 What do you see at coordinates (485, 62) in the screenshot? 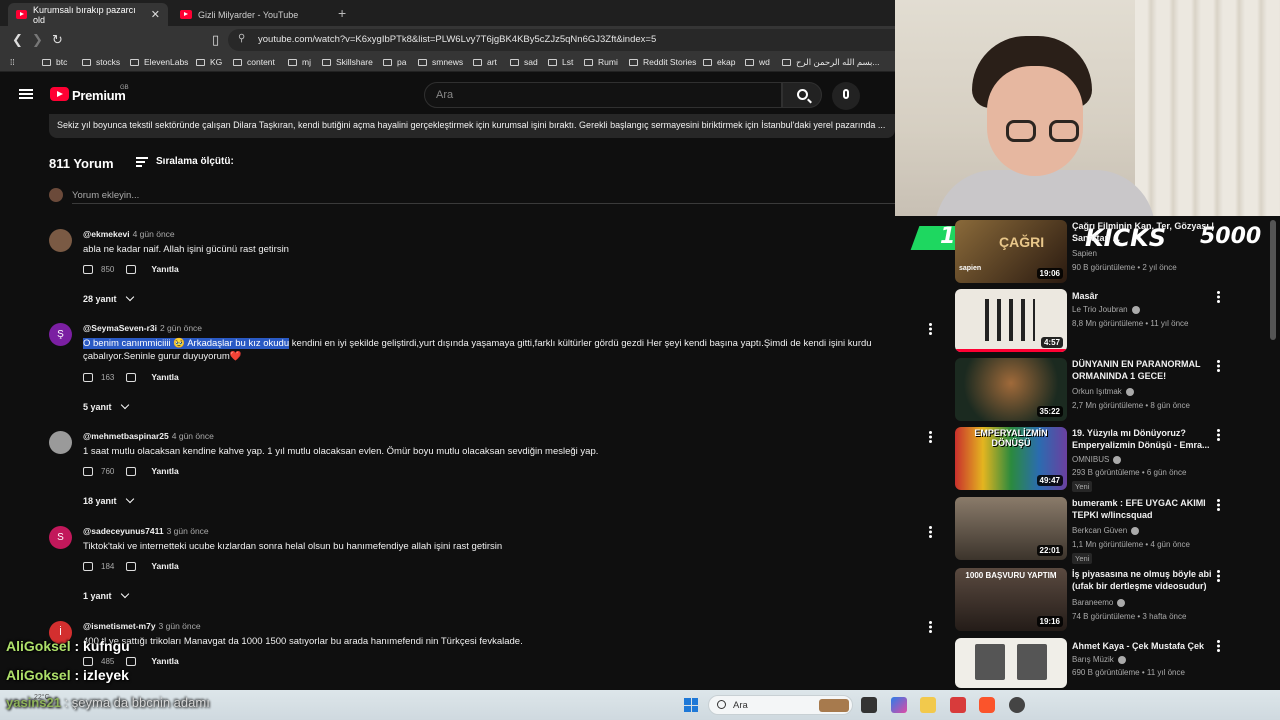
I see `bookmark-art: art` at bounding box center [485, 62].